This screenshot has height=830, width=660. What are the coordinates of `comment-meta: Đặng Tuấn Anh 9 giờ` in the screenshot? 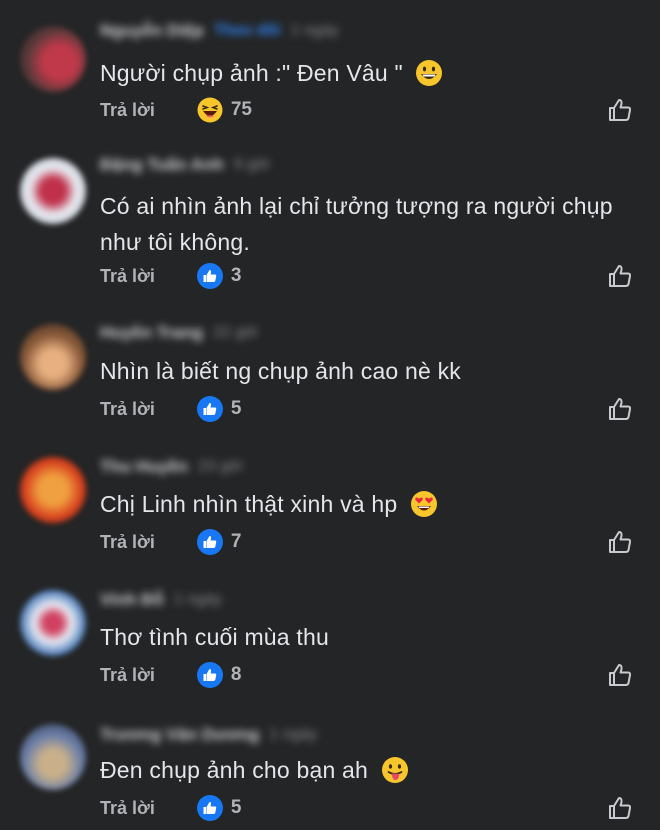 It's located at (185, 165).